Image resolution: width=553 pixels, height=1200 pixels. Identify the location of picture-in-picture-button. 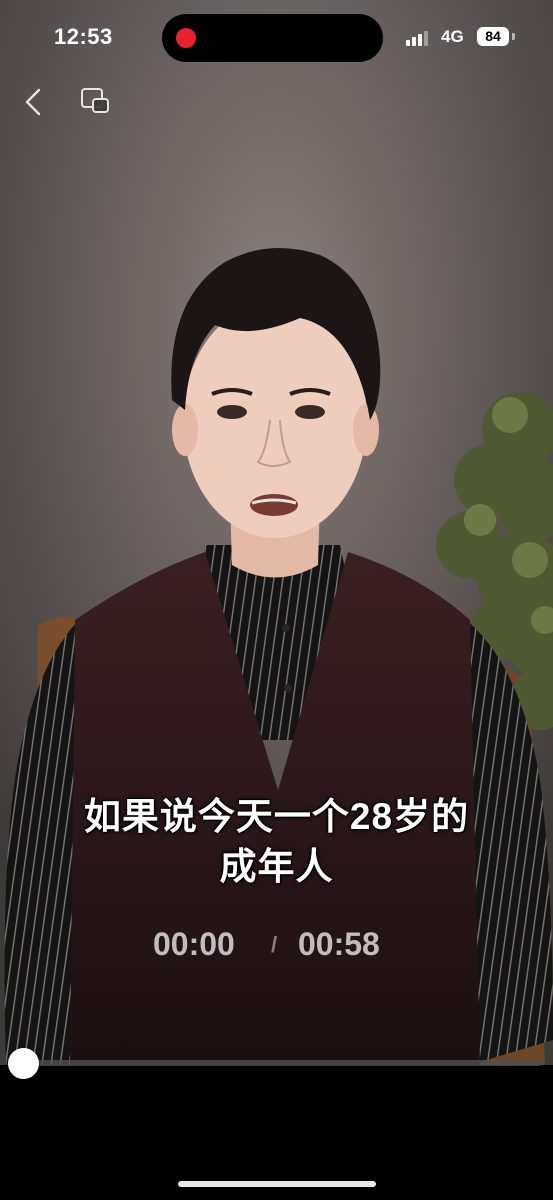
(96, 102).